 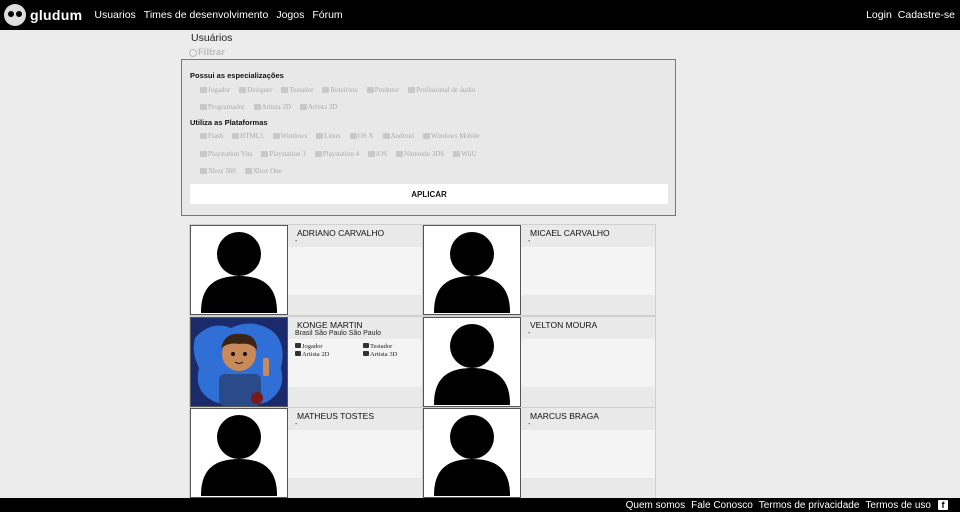 What do you see at coordinates (387, 90) in the screenshot?
I see `chip-label: Produtor` at bounding box center [387, 90].